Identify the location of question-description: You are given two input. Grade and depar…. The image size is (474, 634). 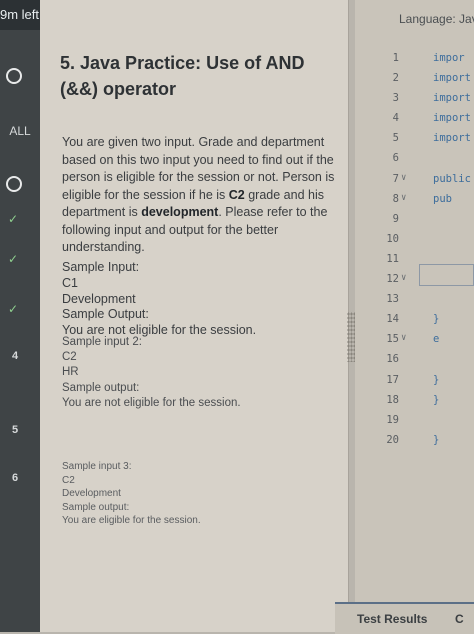
(198, 194).